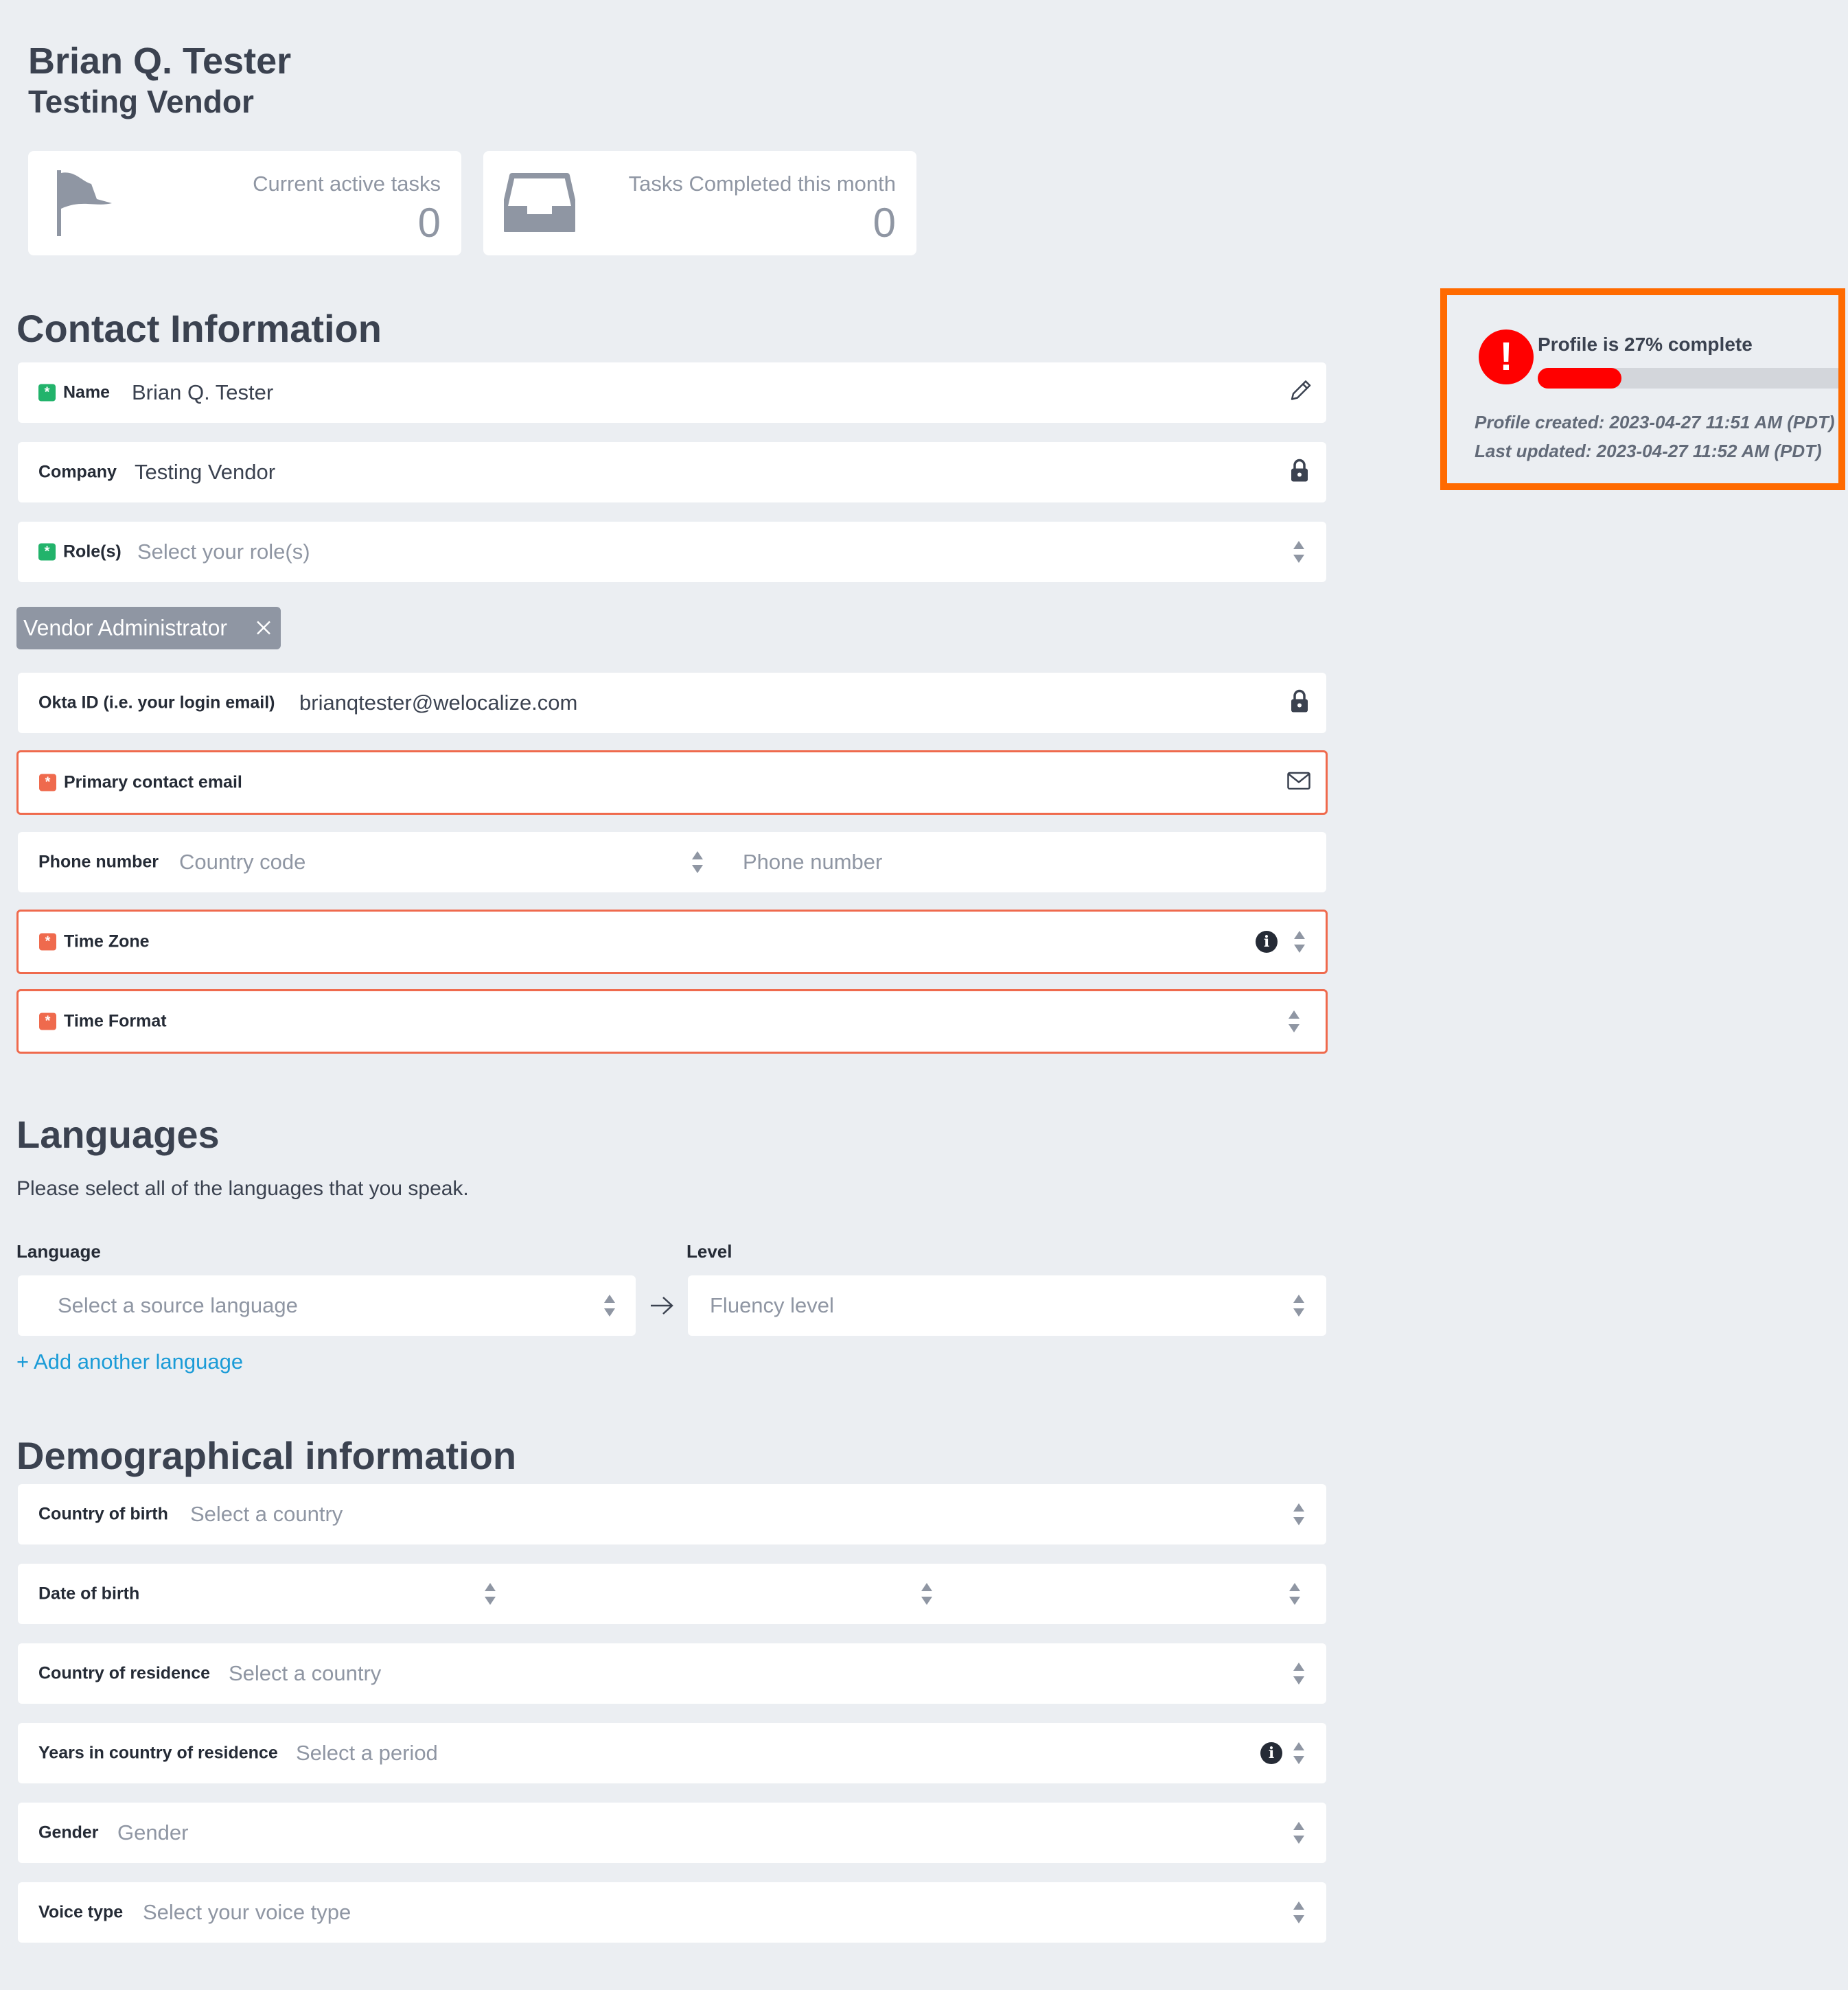  I want to click on birth-day-select-arrows-icon, so click(490, 1594).